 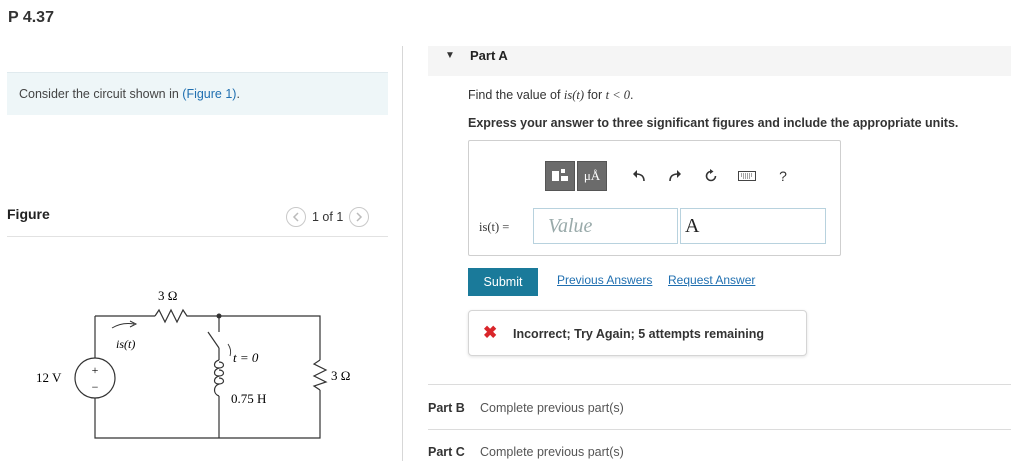 What do you see at coordinates (632, 95) in the screenshot?
I see `question-suffix: .` at bounding box center [632, 95].